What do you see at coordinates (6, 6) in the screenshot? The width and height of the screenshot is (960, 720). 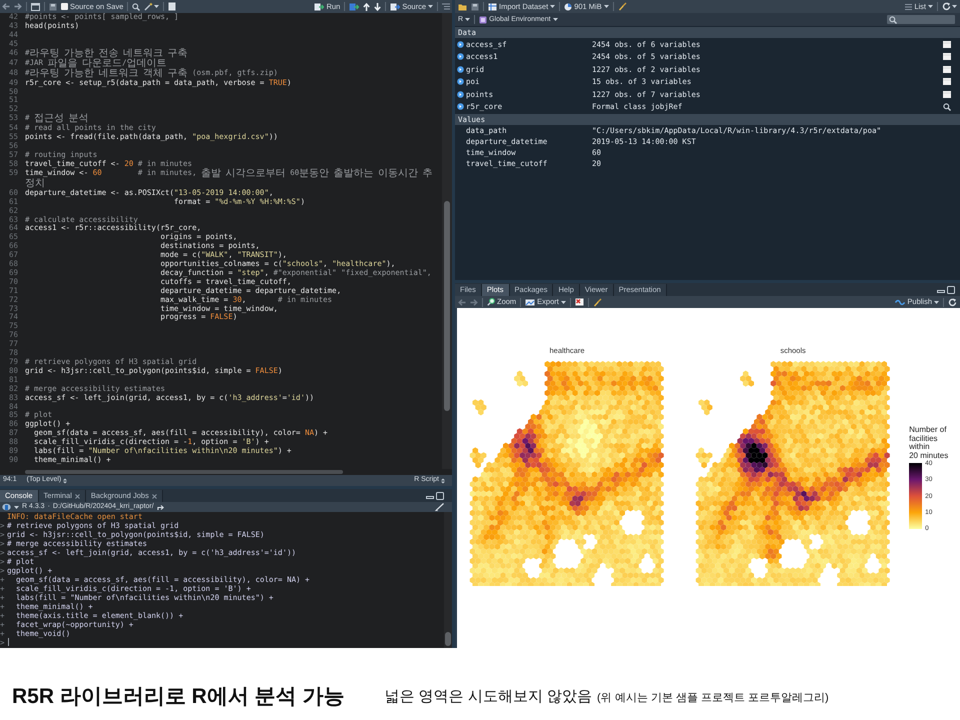 I see `back-arrow-icon` at bounding box center [6, 6].